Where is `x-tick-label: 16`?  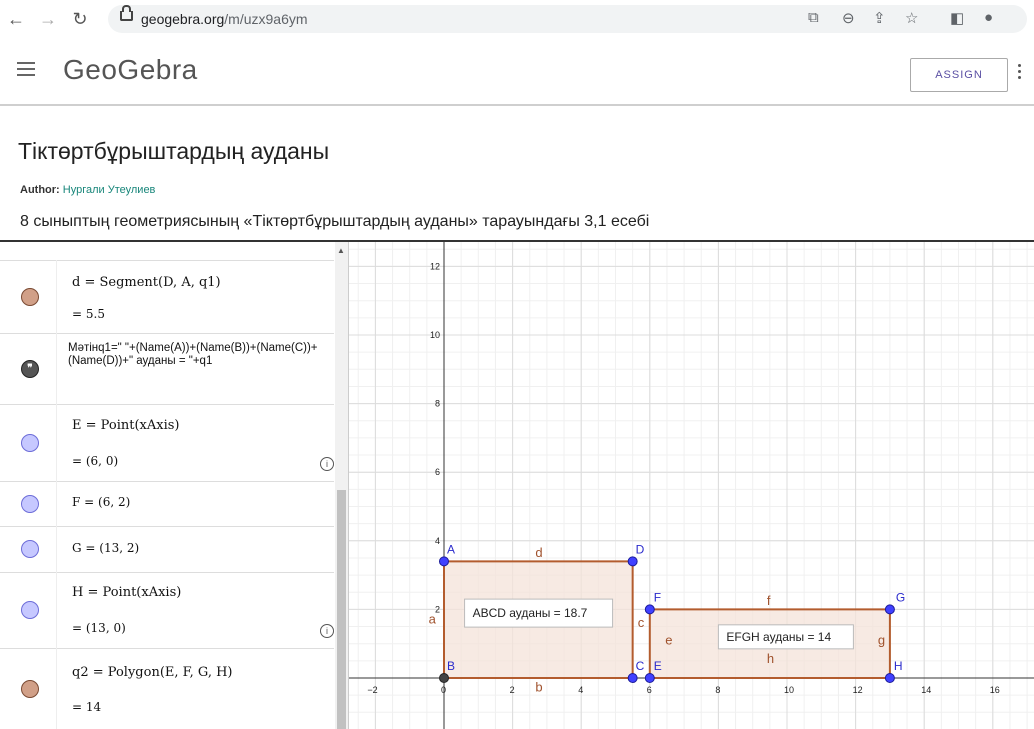
x-tick-label: 16 is located at coordinates (995, 690).